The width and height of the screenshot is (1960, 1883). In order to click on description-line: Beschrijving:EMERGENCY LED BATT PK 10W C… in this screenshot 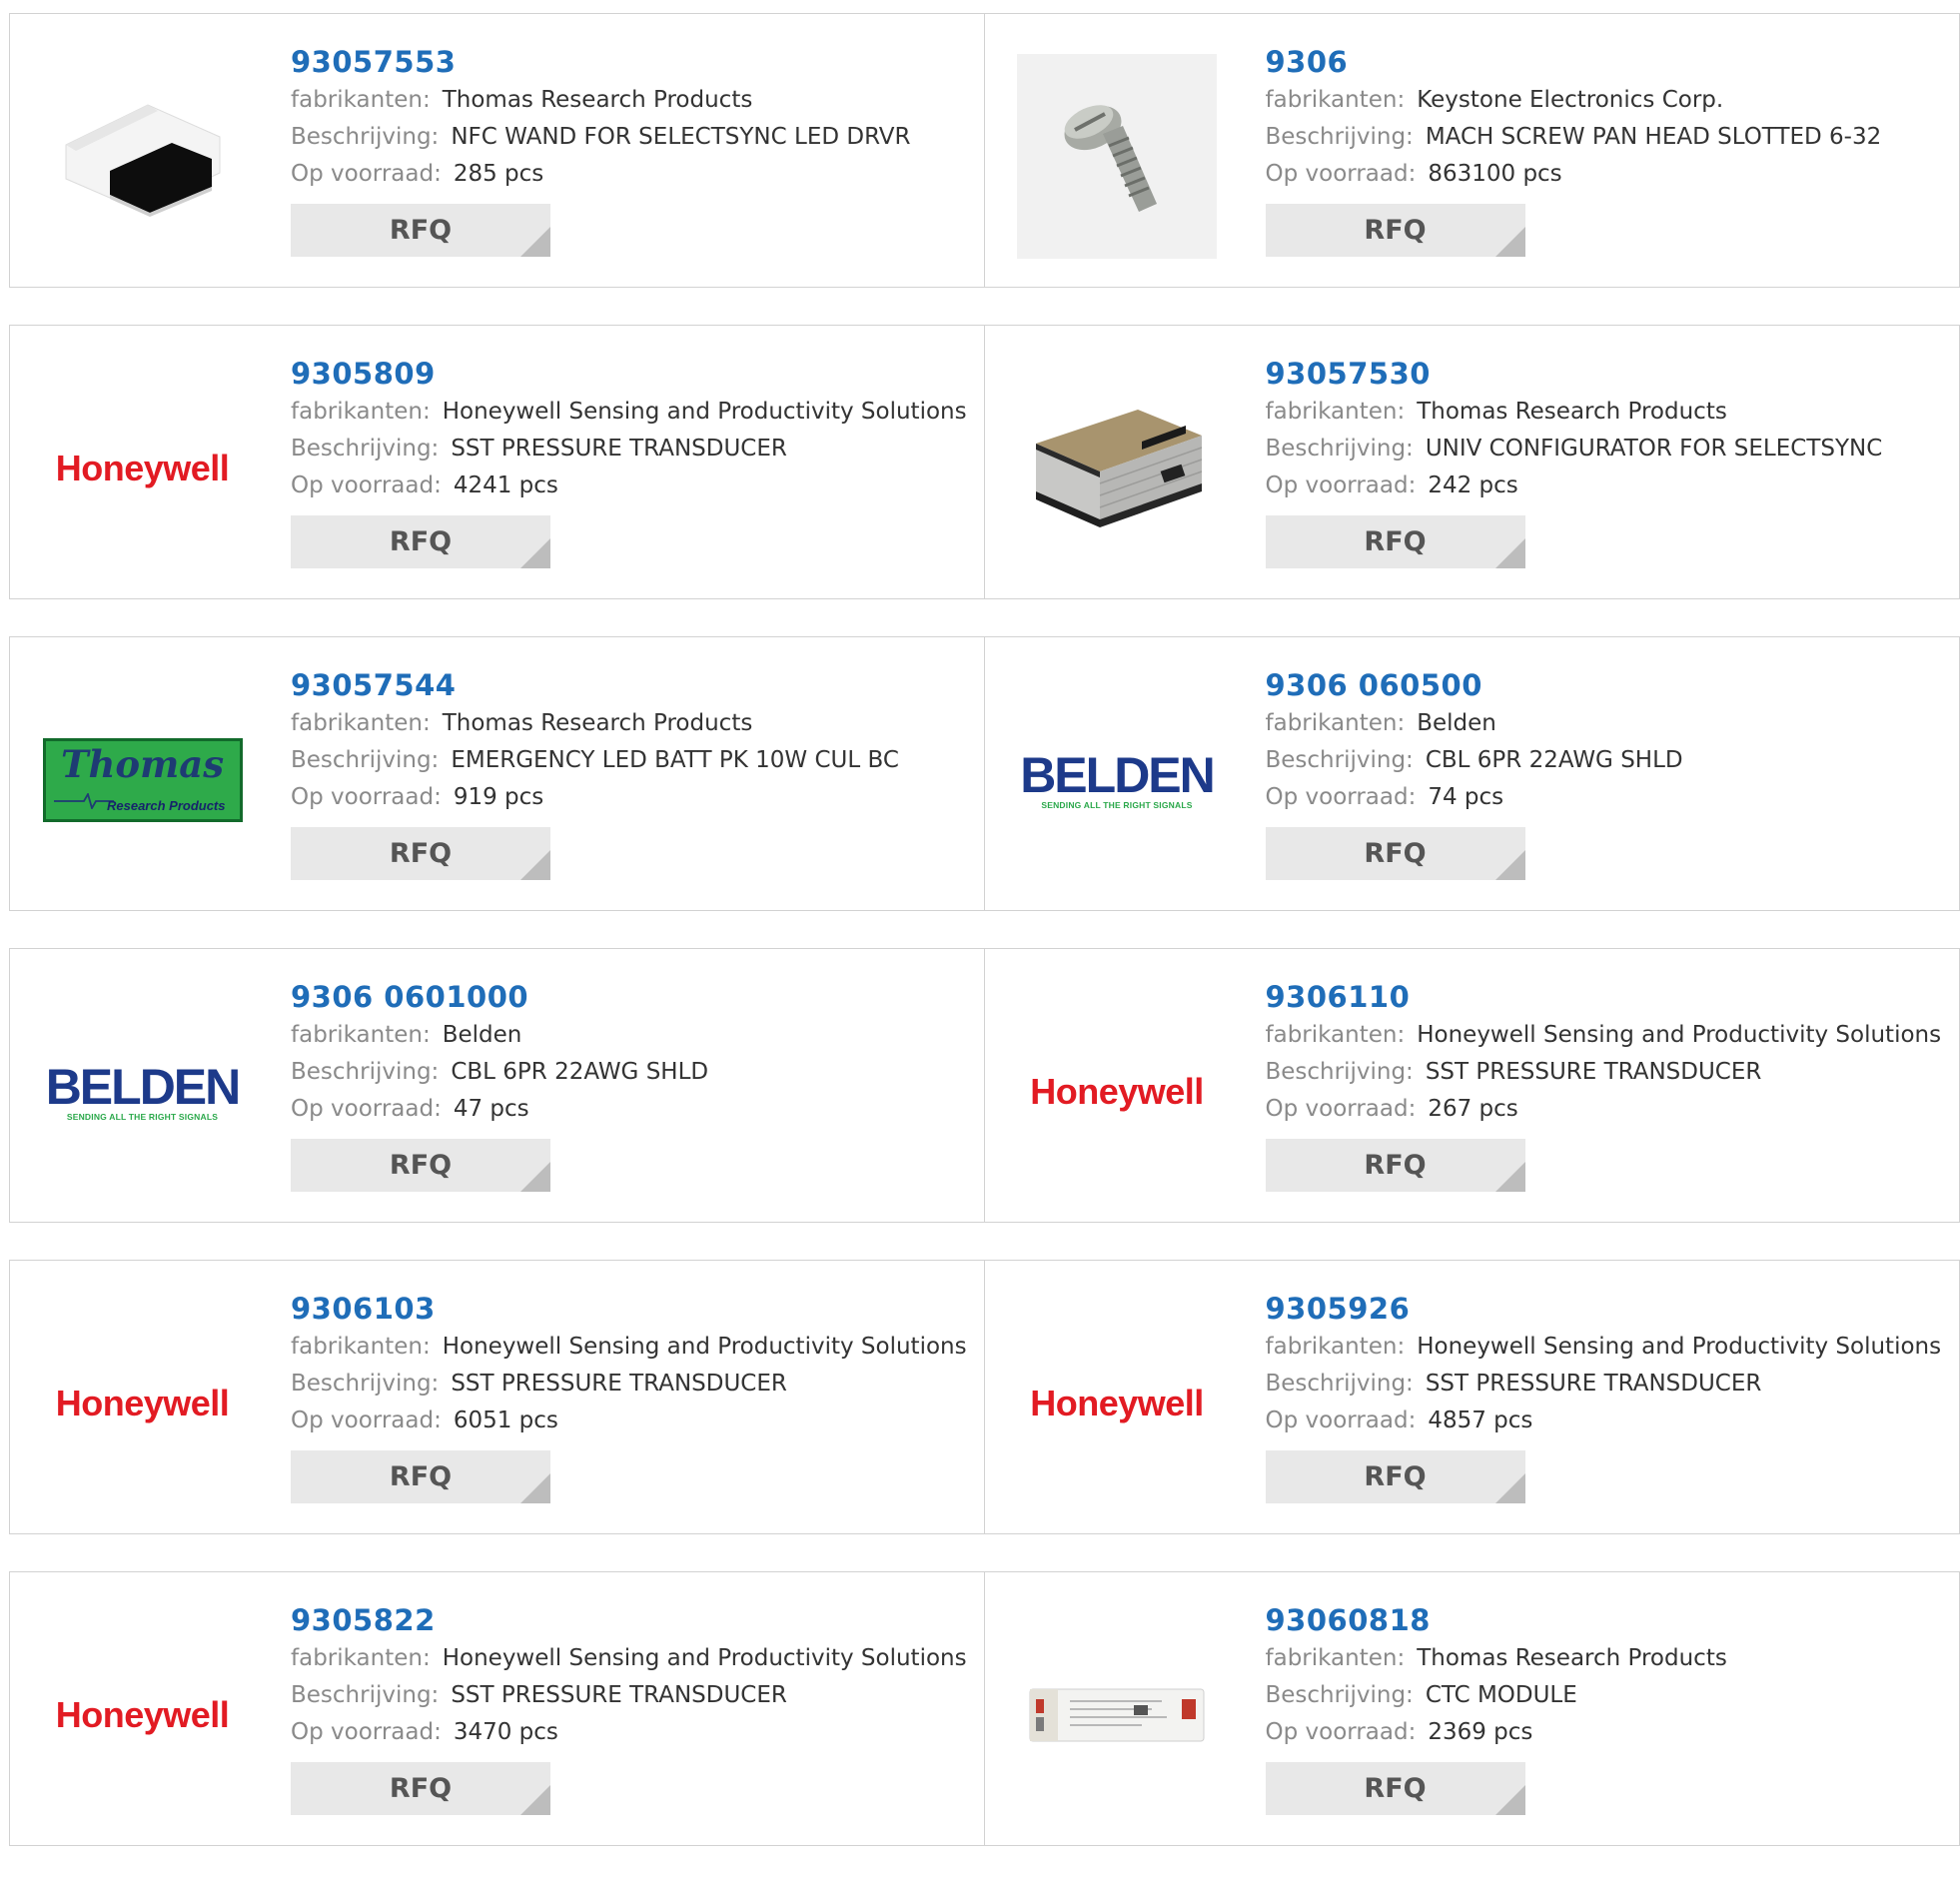, I will do `click(632, 760)`.